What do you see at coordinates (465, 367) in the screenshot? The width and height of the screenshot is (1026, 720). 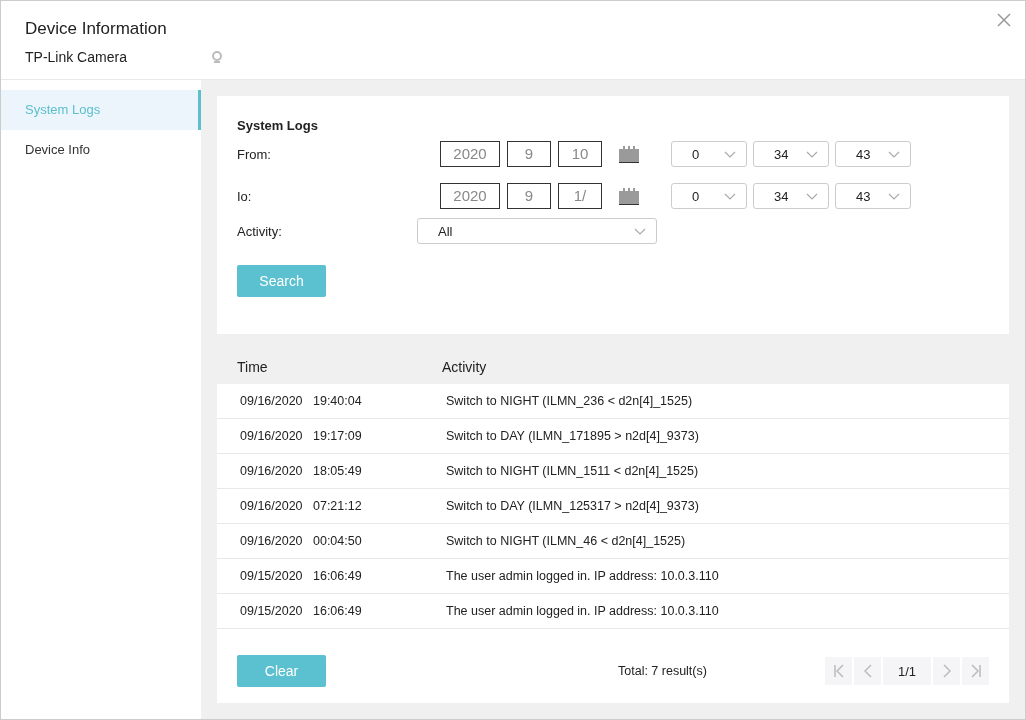 I see `column-header: Activity` at bounding box center [465, 367].